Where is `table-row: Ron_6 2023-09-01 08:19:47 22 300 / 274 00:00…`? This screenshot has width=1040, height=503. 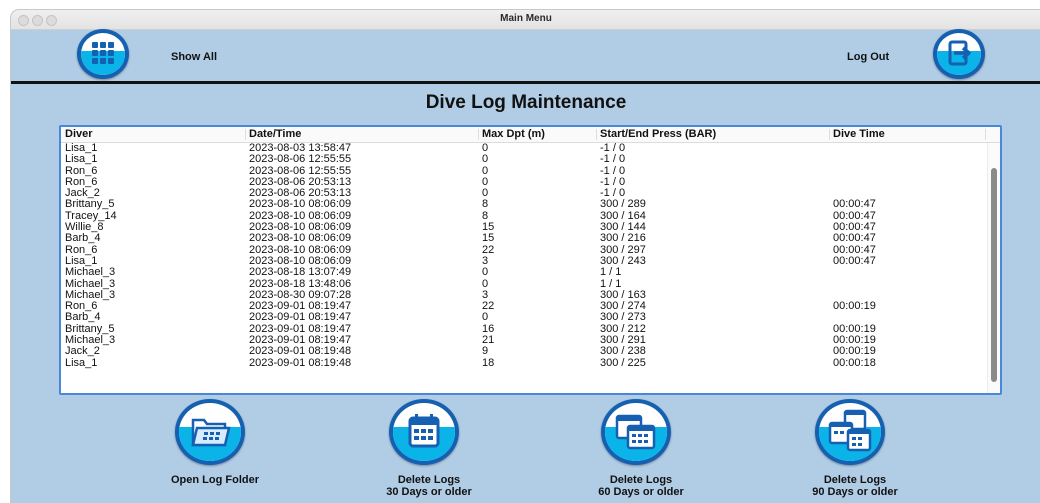 table-row: Ron_6 2023-09-01 08:19:47 22 300 / 274 00:00… is located at coordinates (524, 306).